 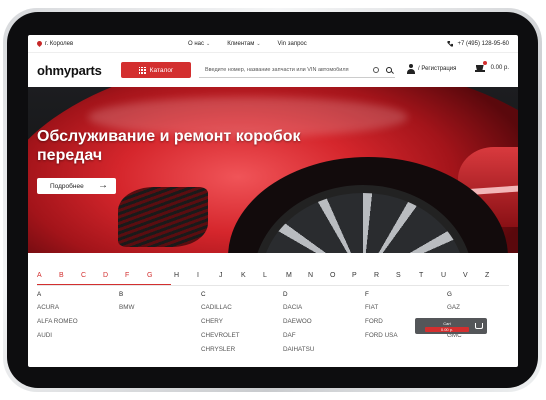 I want to click on history-icon, so click(x=376, y=69).